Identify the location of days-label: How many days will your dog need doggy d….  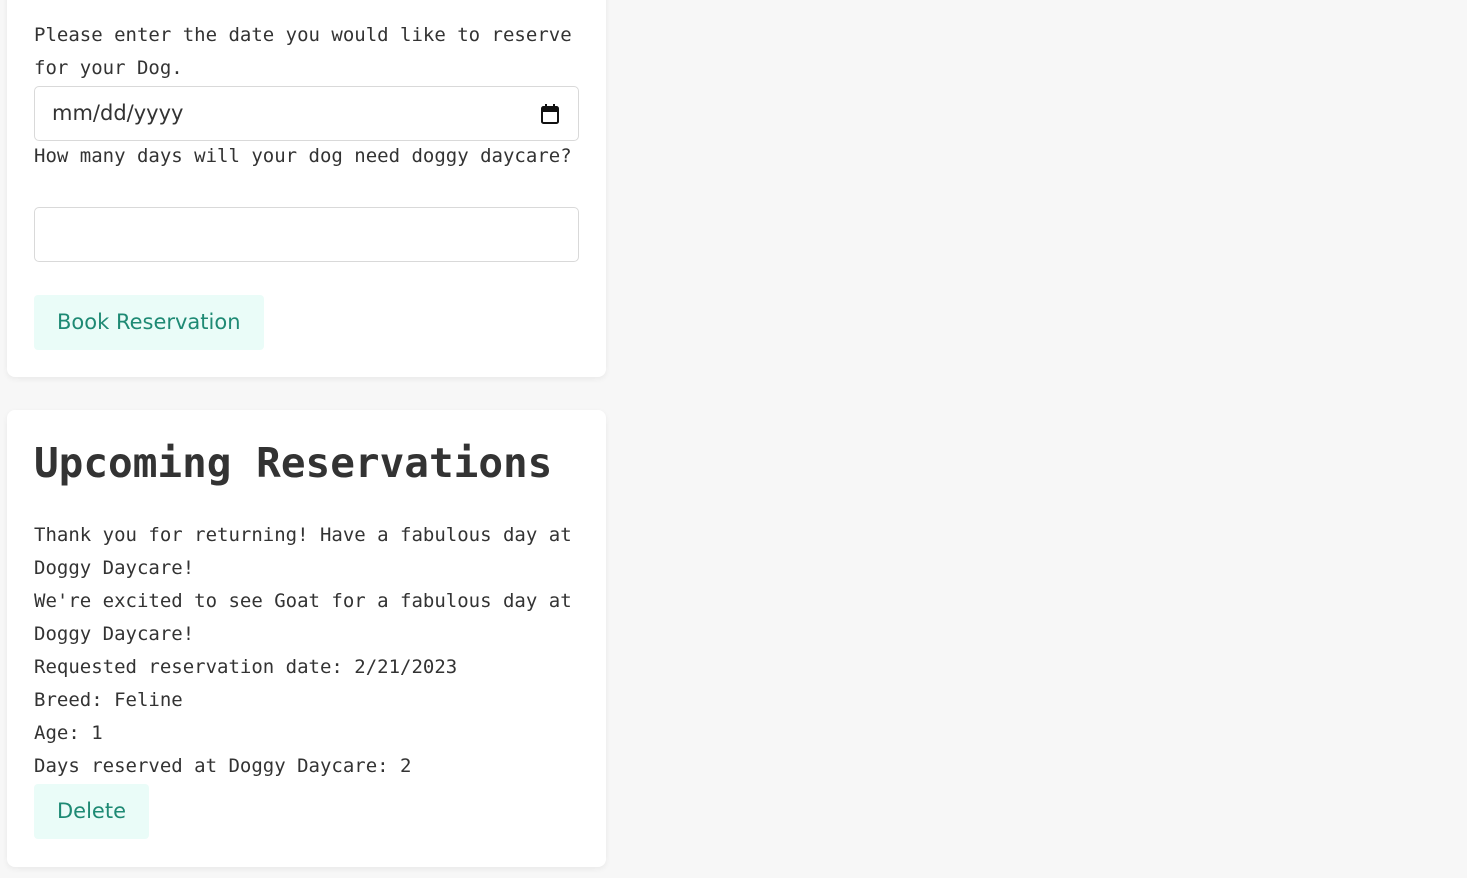
(303, 156).